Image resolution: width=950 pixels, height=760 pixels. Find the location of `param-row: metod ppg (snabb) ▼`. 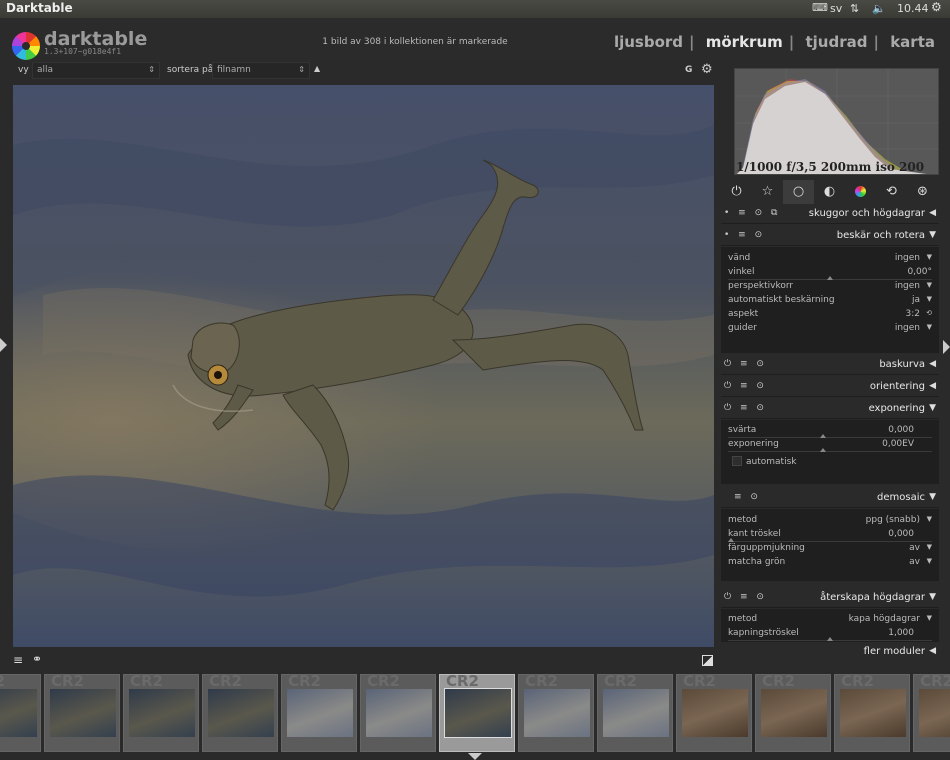

param-row: metod ppg (snabb) ▼ is located at coordinates (830, 521).